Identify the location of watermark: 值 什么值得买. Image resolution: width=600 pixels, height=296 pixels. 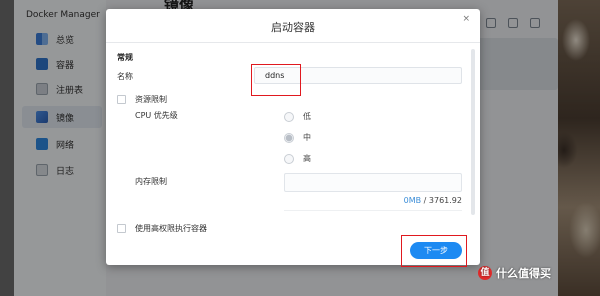
(514, 273).